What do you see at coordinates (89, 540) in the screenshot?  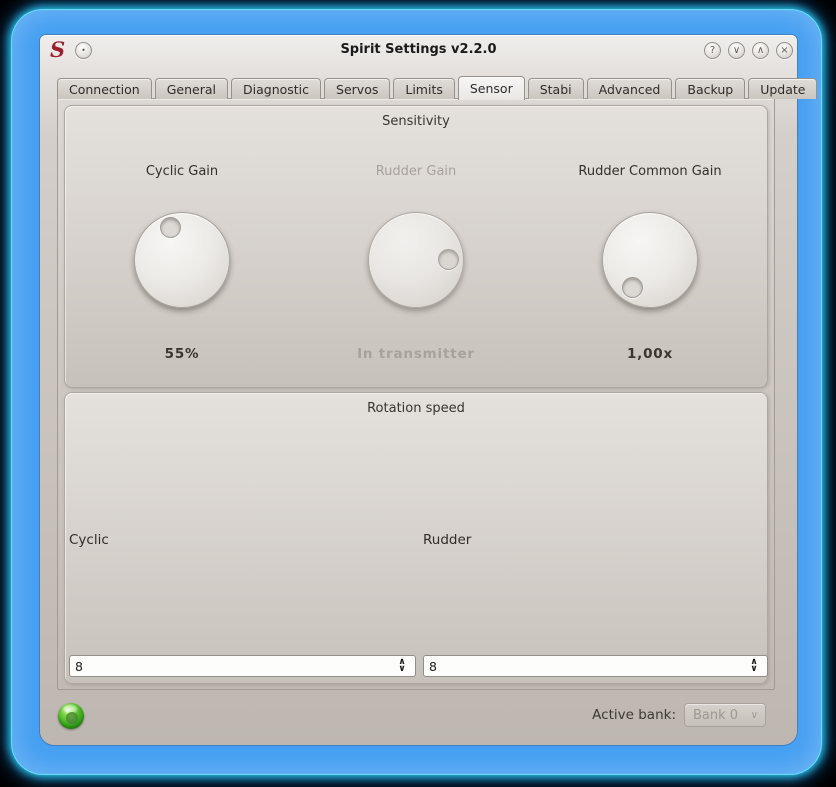 I see `cyclic-rotation-label: Cyclic` at bounding box center [89, 540].